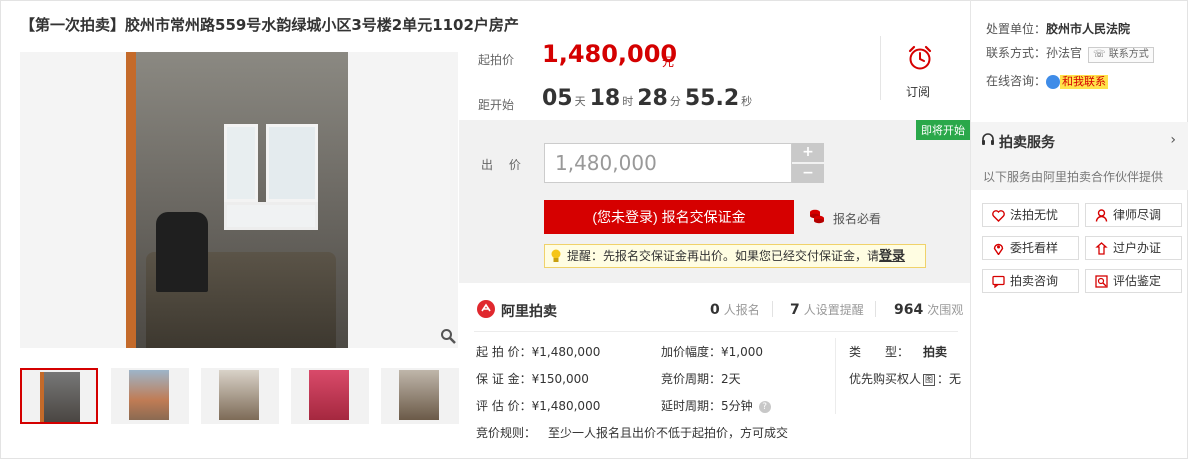 The width and height of the screenshot is (1188, 459). I want to click on login-link: 登录, so click(892, 256).